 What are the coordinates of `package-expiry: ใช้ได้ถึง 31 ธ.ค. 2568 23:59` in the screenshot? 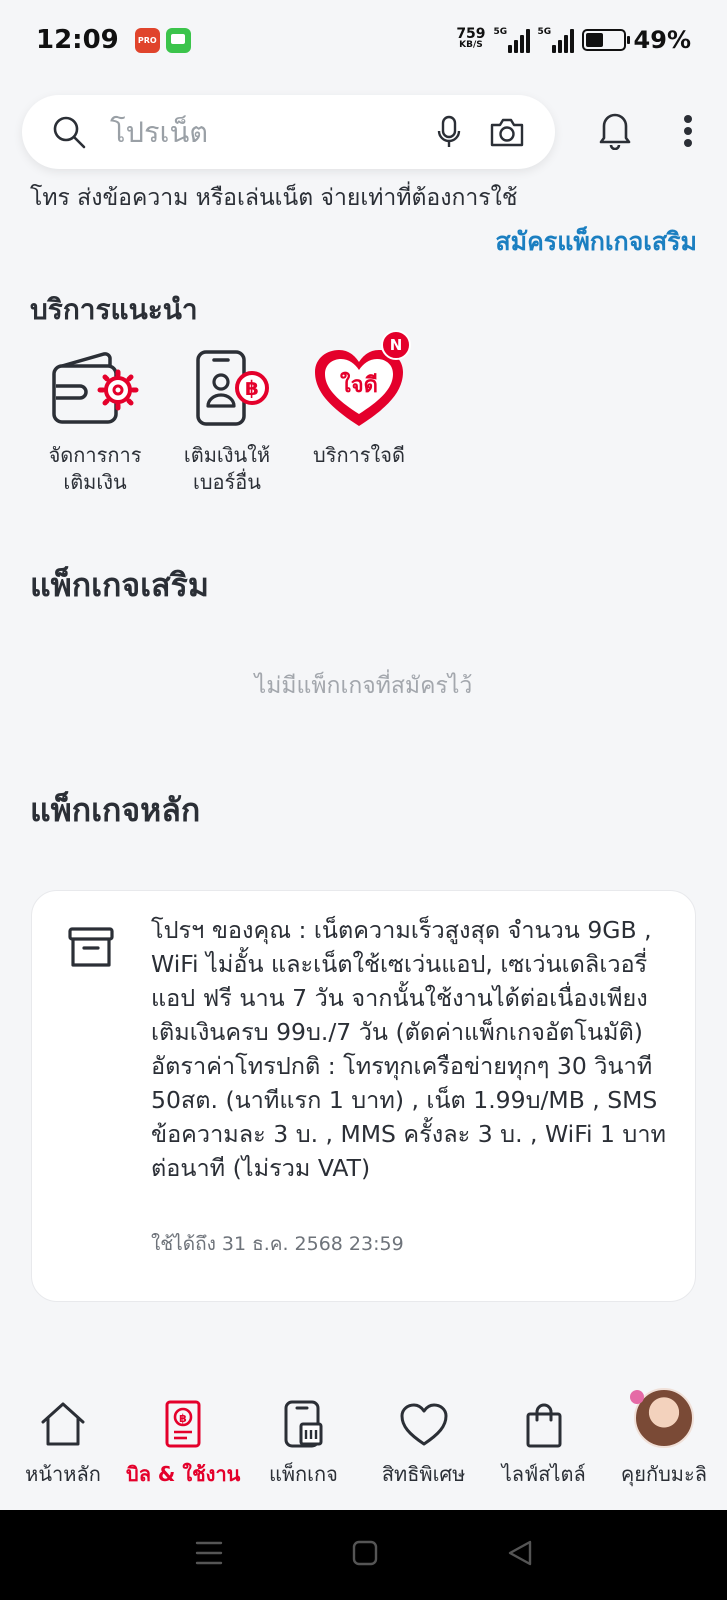 It's located at (277, 1244).